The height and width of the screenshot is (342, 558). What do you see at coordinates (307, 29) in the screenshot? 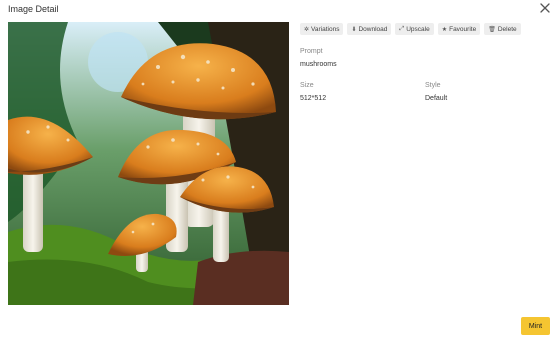
I see `variations-icon: ✲` at bounding box center [307, 29].